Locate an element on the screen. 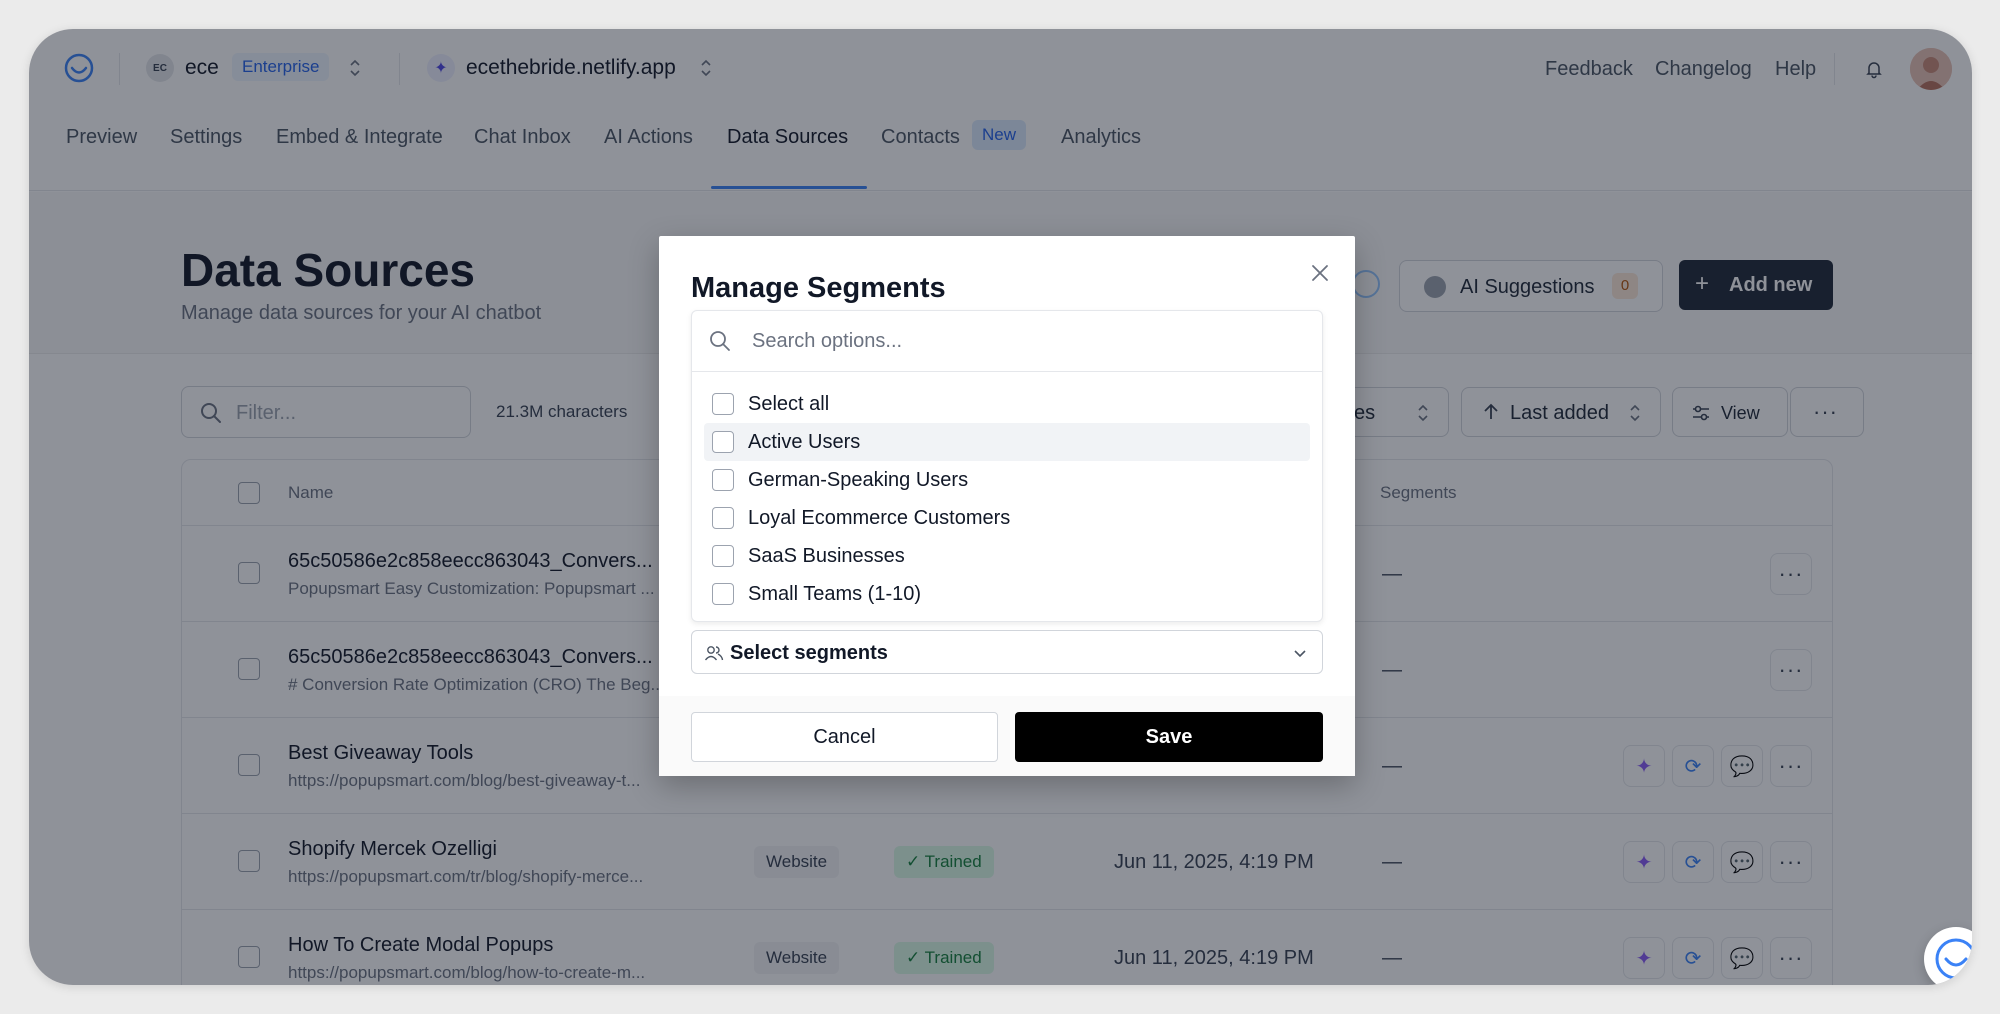  option-label: Loyal Ecommerce Customers is located at coordinates (879, 518).